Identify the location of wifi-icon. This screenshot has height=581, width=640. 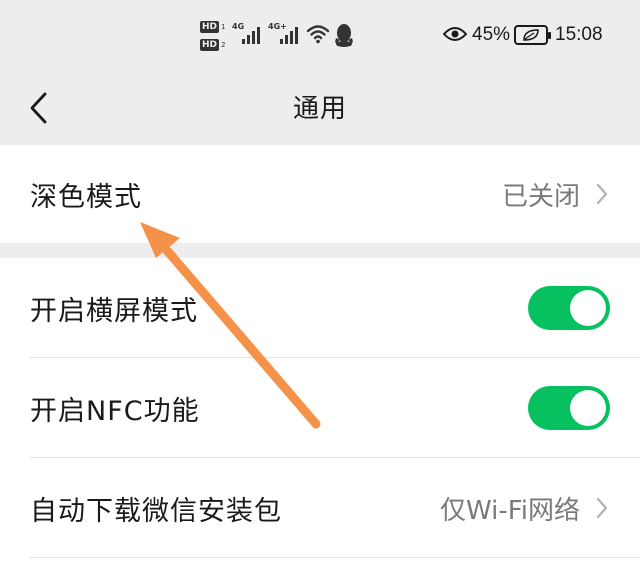
(318, 34).